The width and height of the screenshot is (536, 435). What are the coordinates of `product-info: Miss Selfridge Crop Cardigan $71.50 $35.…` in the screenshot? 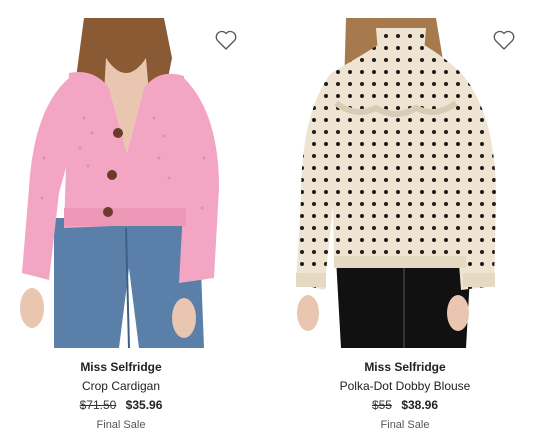 It's located at (125, 396).